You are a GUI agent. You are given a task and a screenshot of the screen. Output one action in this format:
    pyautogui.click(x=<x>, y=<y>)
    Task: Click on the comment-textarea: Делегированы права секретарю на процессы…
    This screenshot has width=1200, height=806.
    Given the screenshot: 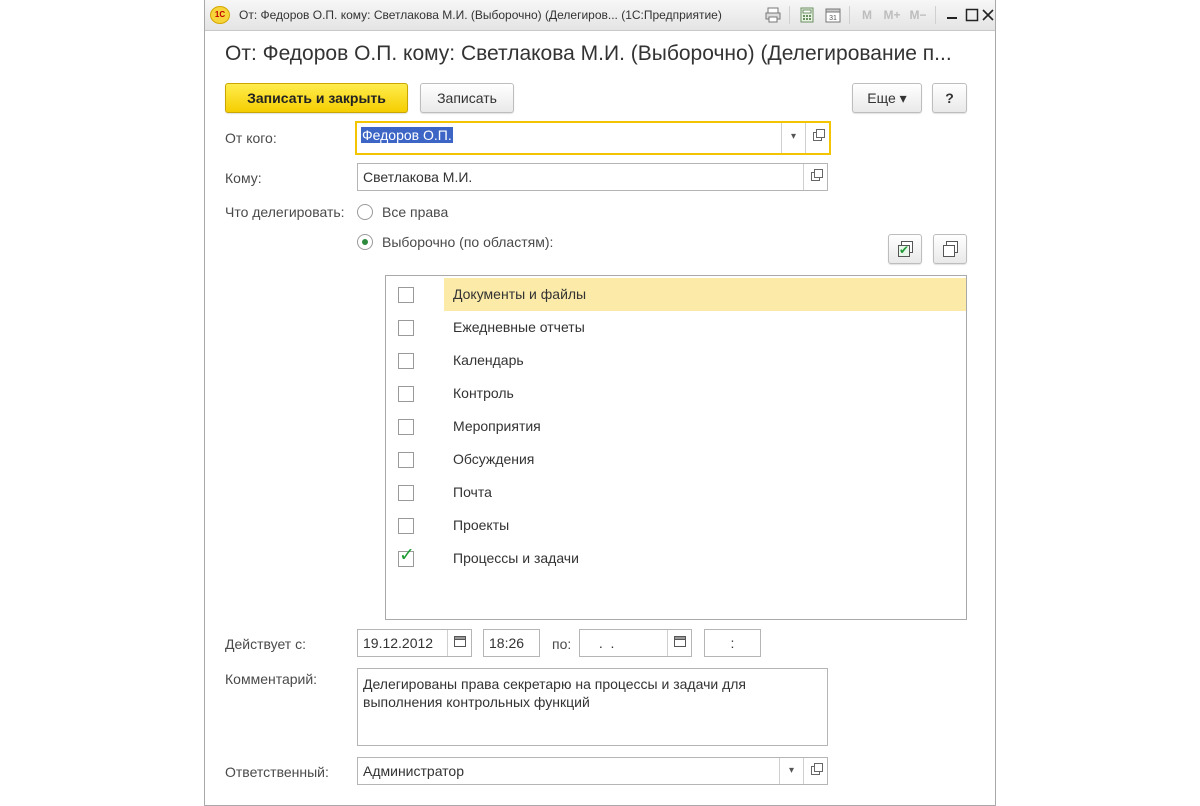 What is the action you would take?
    pyautogui.click(x=592, y=707)
    